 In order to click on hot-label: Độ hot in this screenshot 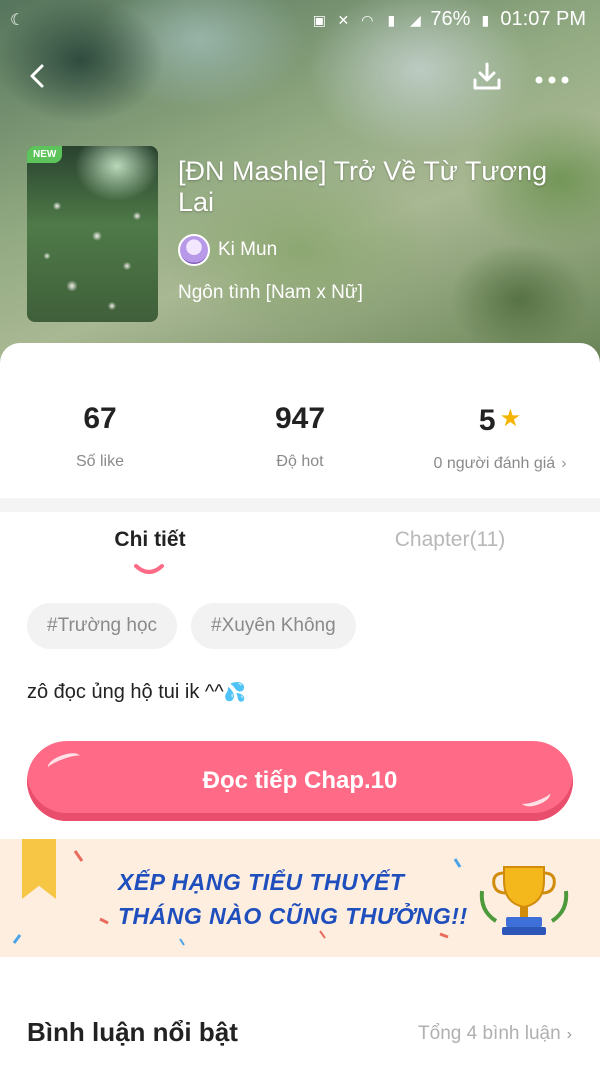, I will do `click(300, 461)`.